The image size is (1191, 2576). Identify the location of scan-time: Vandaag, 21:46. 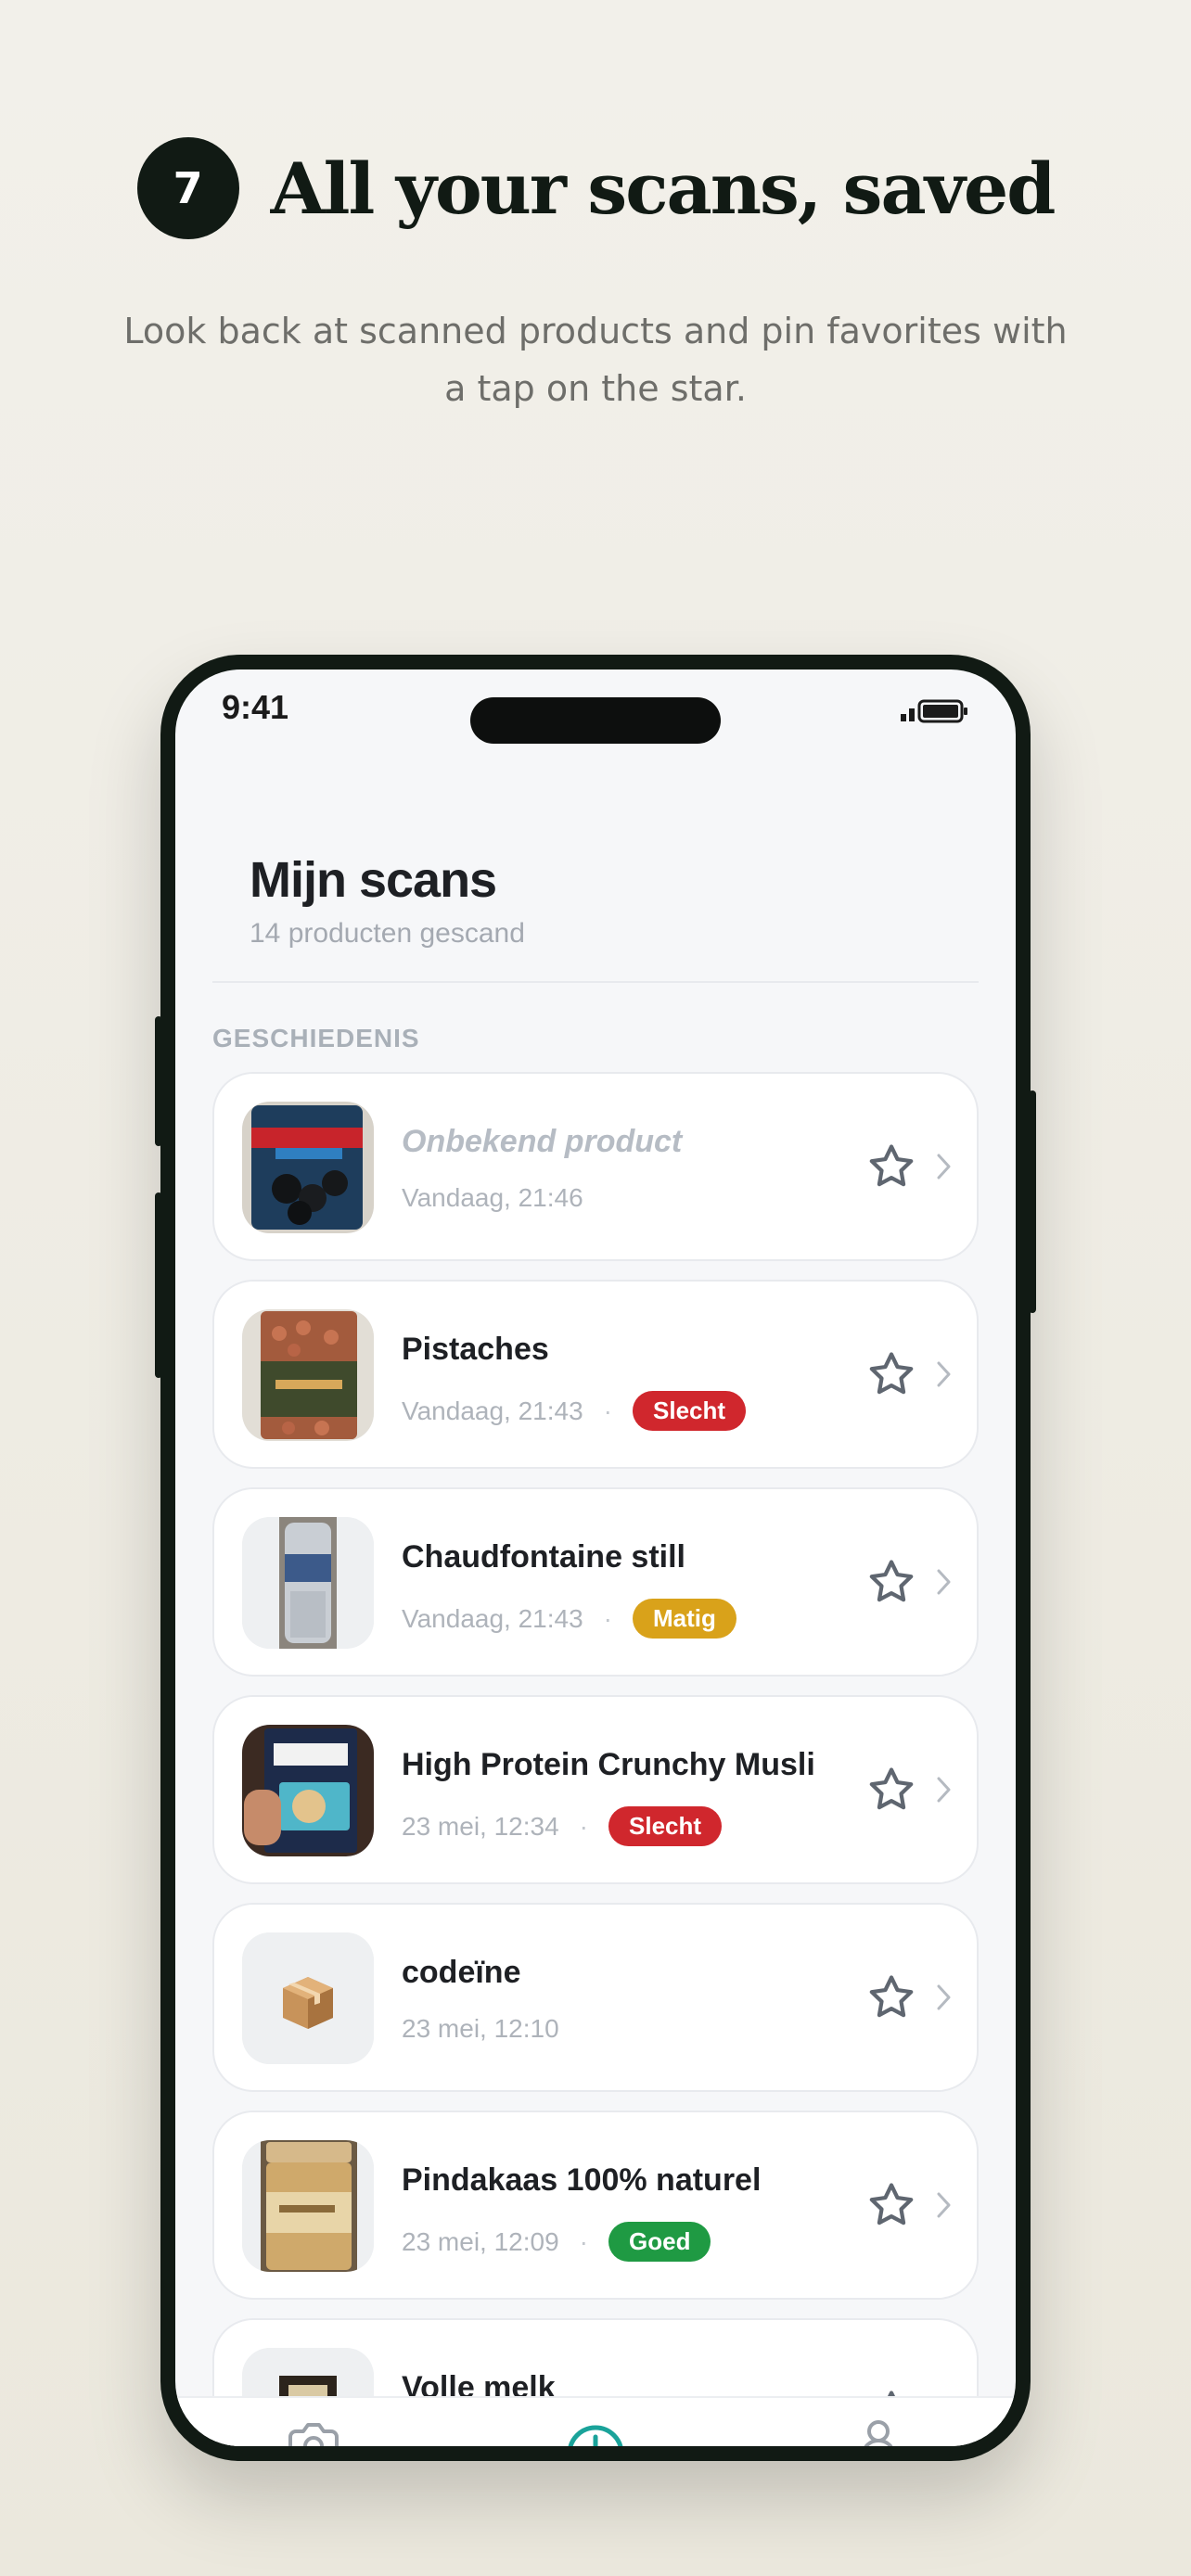
(492, 1197).